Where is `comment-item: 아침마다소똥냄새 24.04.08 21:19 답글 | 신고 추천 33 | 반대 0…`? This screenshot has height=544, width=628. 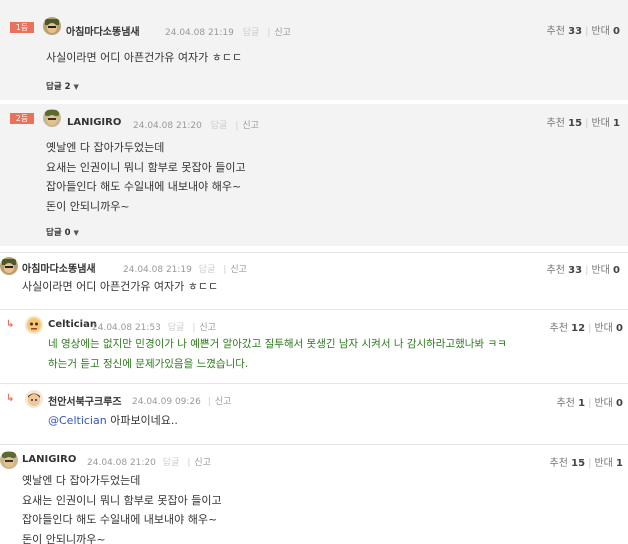
comment-item: 아침마다소똥냄새 24.04.08 21:19 답글 | 신고 추천 33 | 반대 0… is located at coordinates (314, 276).